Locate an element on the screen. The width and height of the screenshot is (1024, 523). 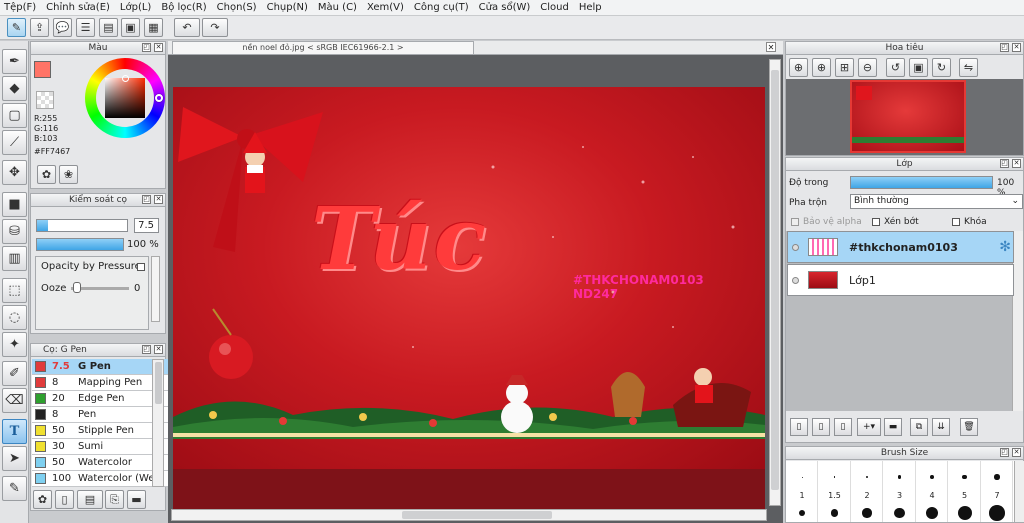
fill-color-tool-icon: ■ is located at coordinates (14, 204).